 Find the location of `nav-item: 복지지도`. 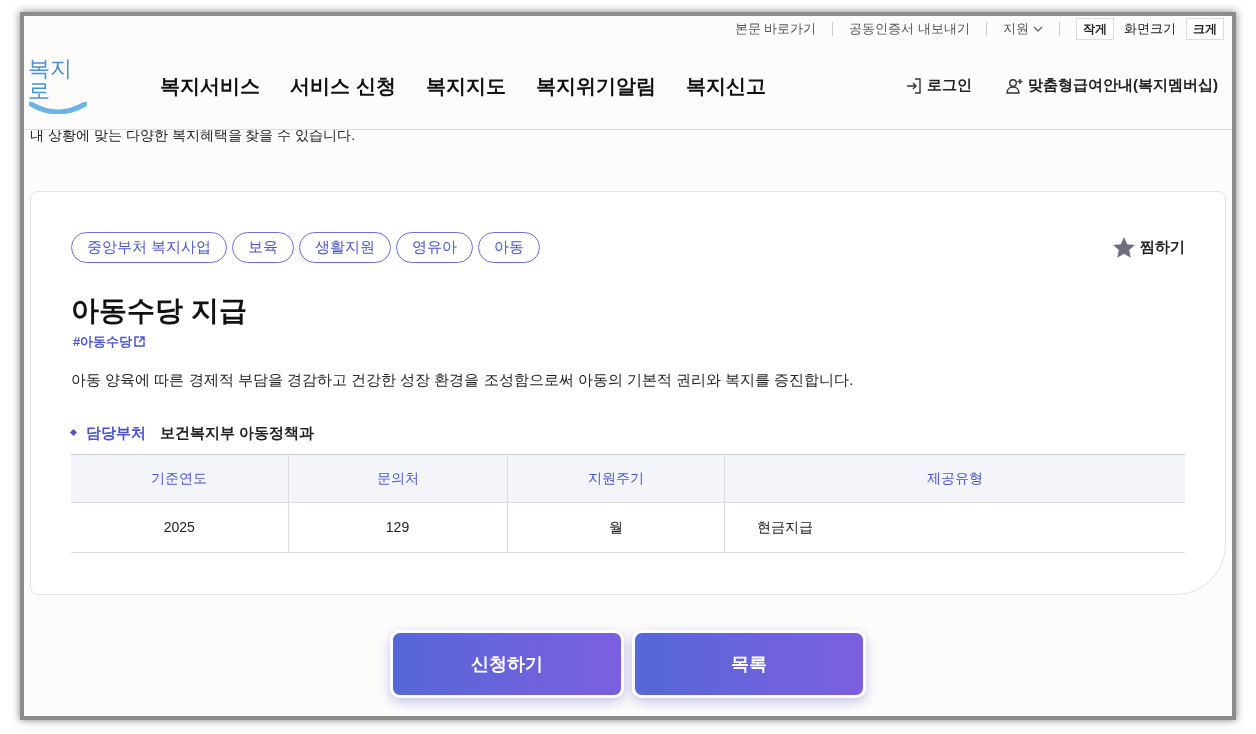

nav-item: 복지지도 is located at coordinates (465, 85).